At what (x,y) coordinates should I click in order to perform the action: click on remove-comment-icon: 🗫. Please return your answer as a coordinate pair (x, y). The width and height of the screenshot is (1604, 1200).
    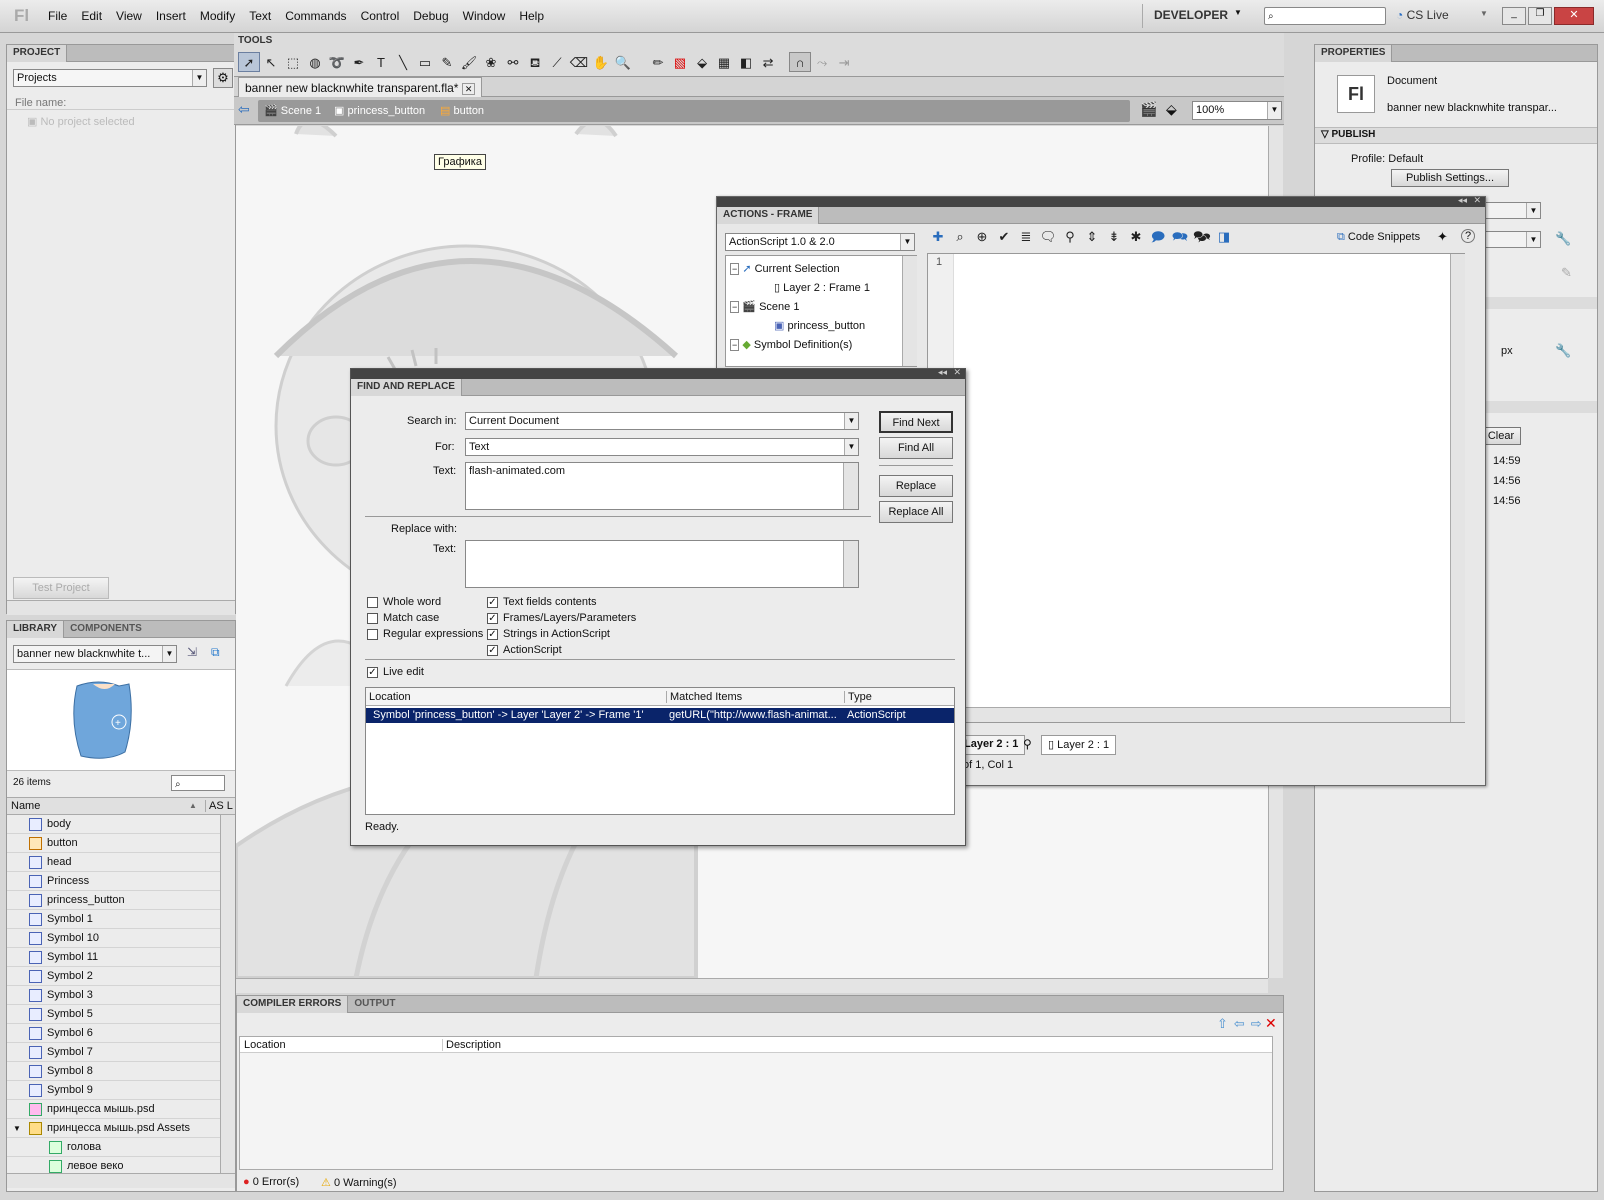
    Looking at the image, I should click on (1202, 237).